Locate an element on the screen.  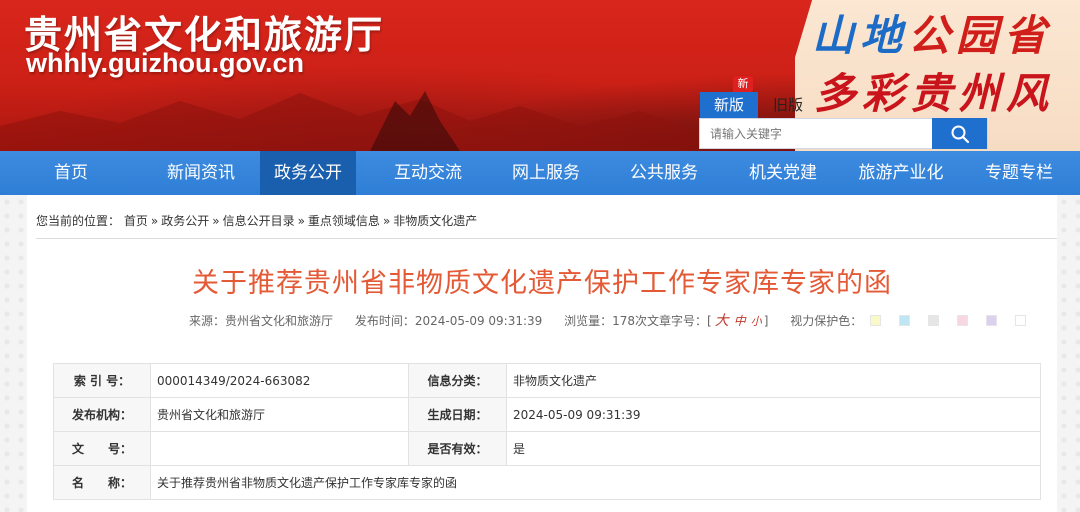
eye-care-label: 视力保护色： is located at coordinates (826, 321).